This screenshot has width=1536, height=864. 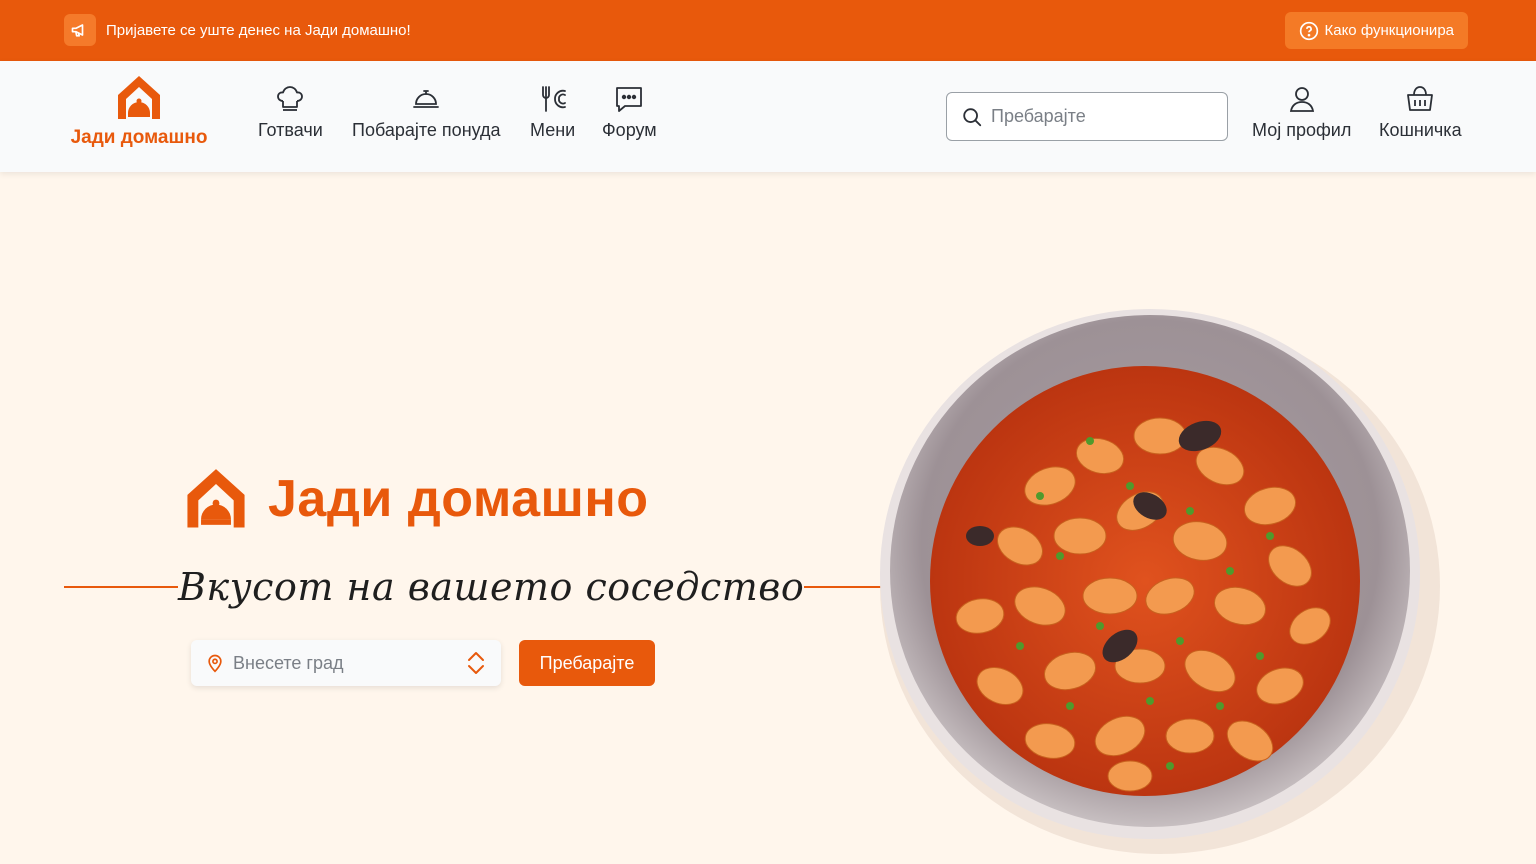 What do you see at coordinates (426, 130) in the screenshot?
I see `nav-label-request-offer: Побарајте понуда` at bounding box center [426, 130].